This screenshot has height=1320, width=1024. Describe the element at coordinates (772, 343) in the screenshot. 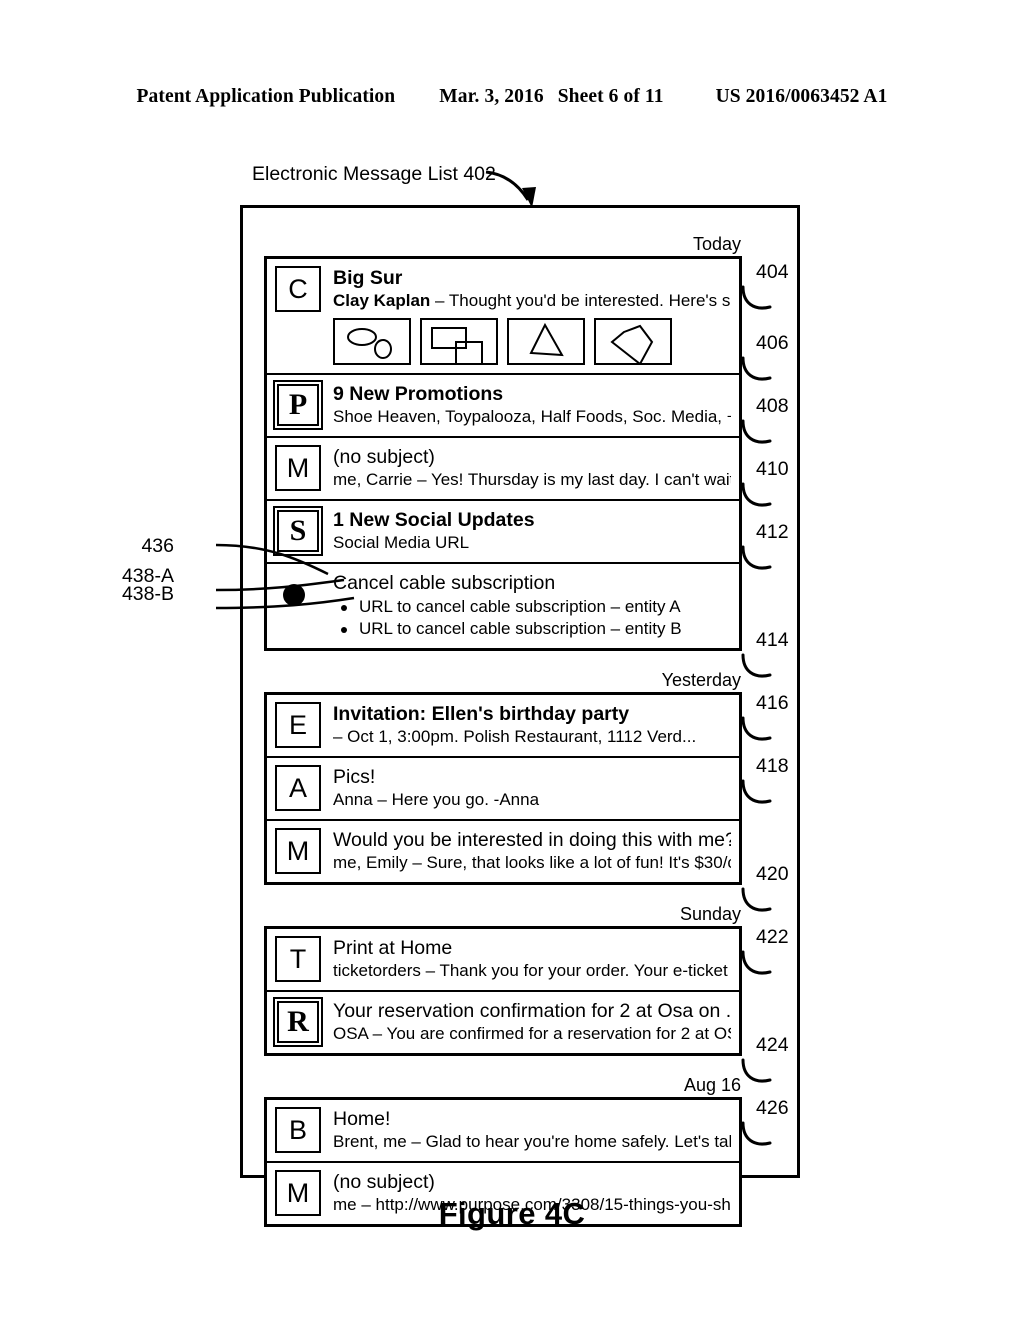

I see `reference-number: 406` at that location.